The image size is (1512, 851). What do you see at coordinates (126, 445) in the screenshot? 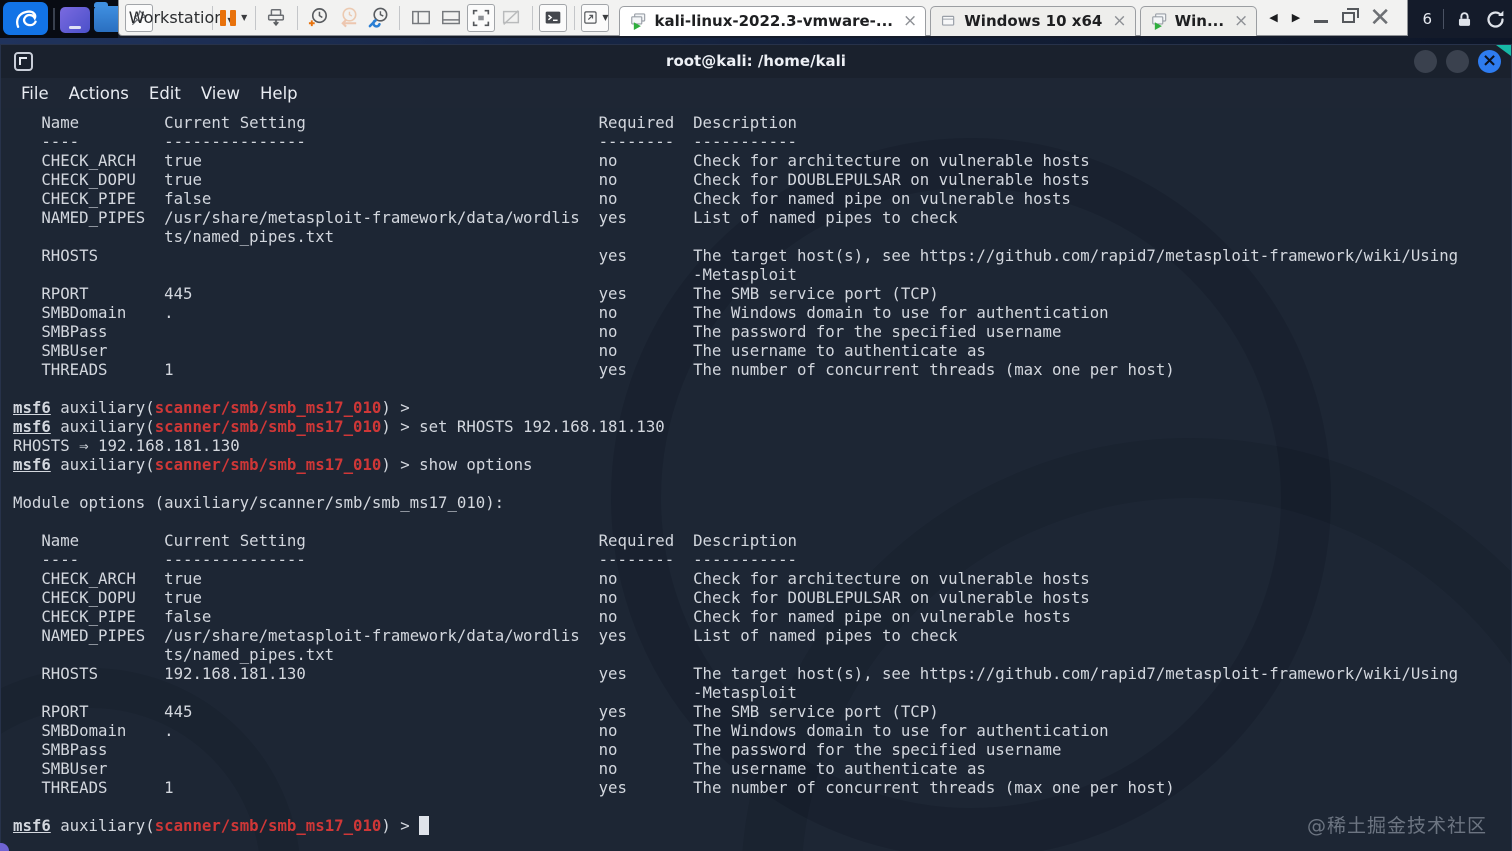
I see `terminal-line: RHOSTS ⇒ 192.168.181.130` at bounding box center [126, 445].